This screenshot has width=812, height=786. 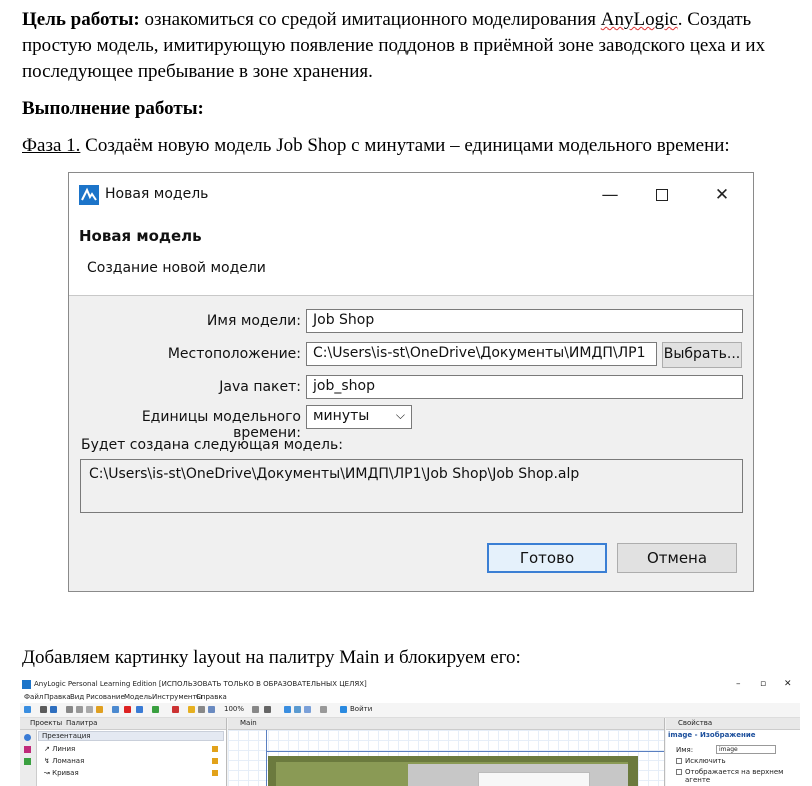 I want to click on tab-main: Main, so click(x=248, y=723).